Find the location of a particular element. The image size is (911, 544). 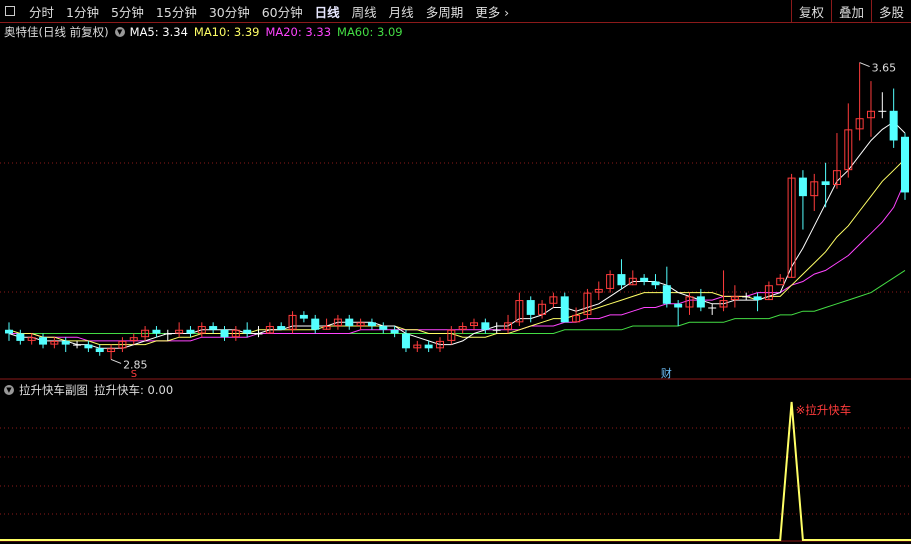

signal-label: ※拉升快车 is located at coordinates (824, 410).